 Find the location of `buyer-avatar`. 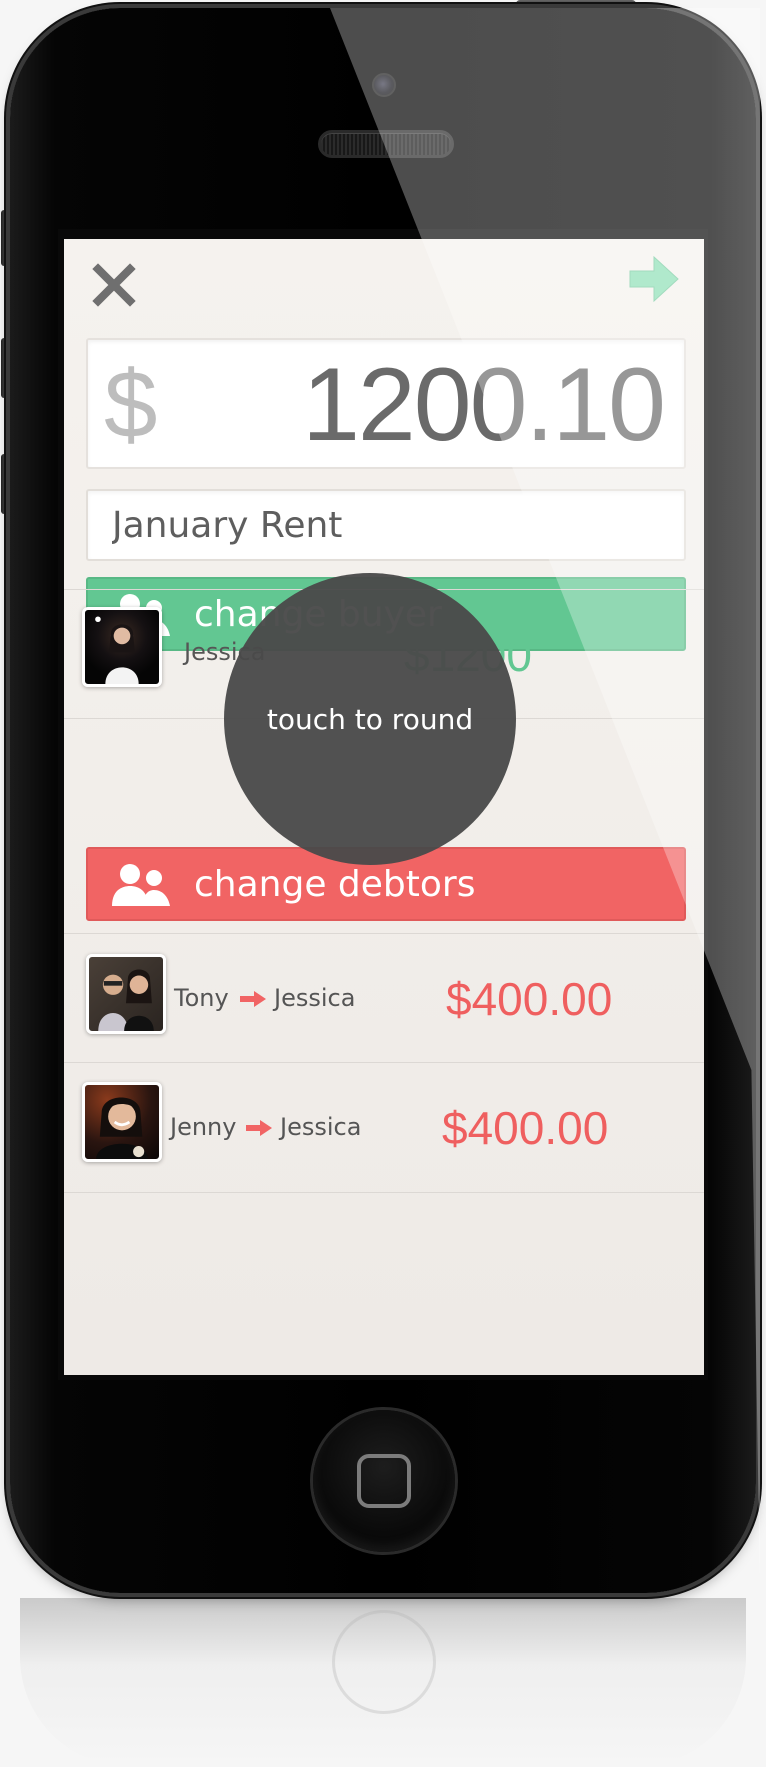

buyer-avatar is located at coordinates (122, 647).